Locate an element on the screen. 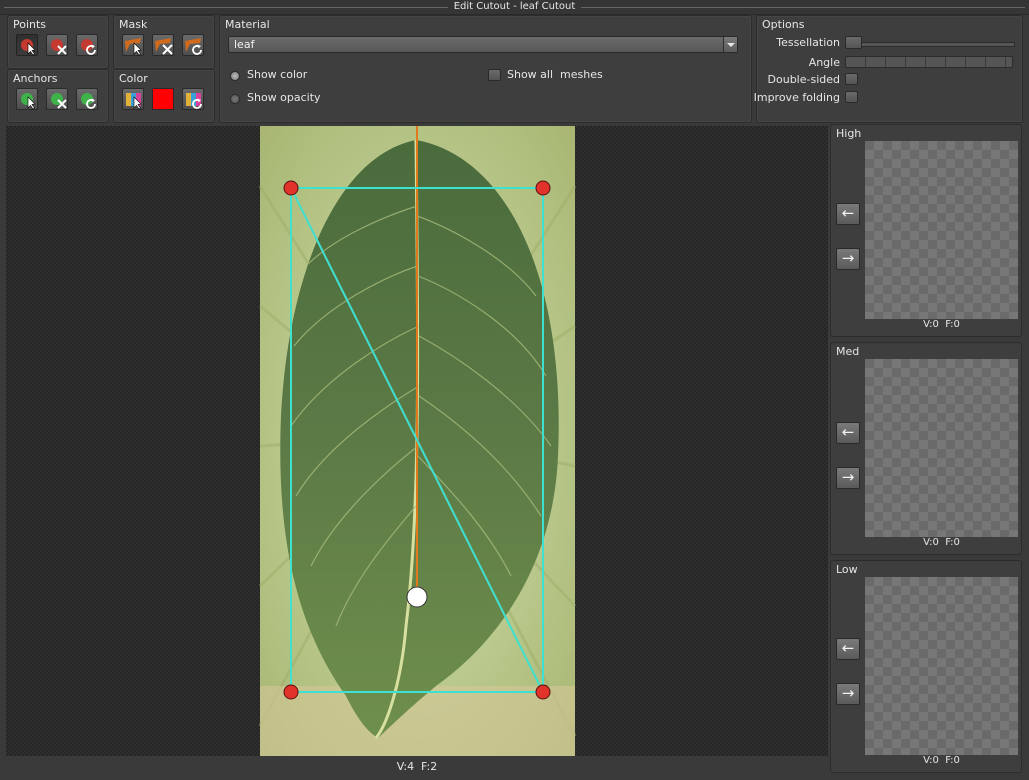 The width and height of the screenshot is (1029, 780). improve-folding-checkbox is located at coordinates (851, 97).